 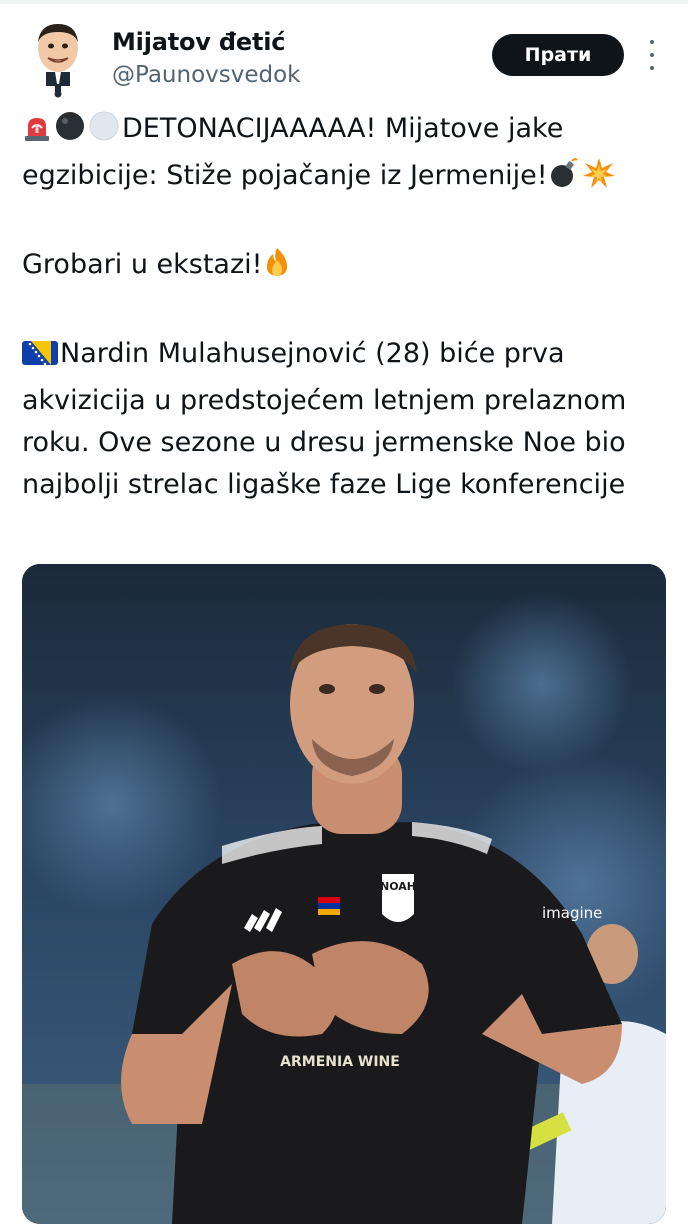 What do you see at coordinates (58, 60) in the screenshot?
I see `avatar` at bounding box center [58, 60].